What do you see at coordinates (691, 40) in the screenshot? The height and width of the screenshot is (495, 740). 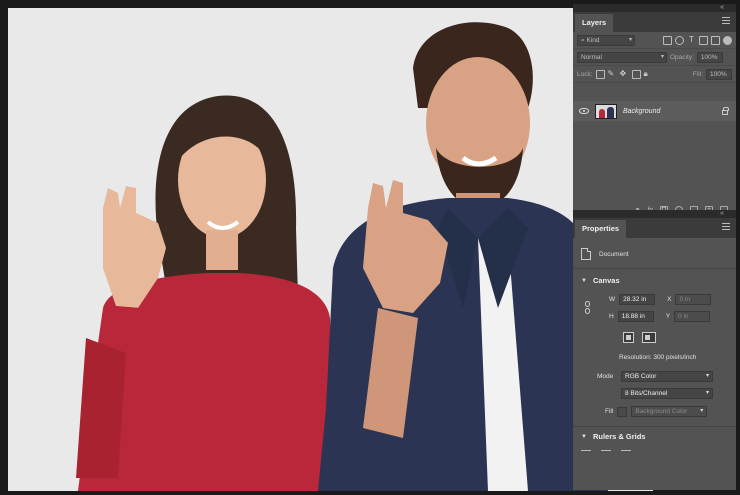 I see `filter-type-icon: T` at bounding box center [691, 40].